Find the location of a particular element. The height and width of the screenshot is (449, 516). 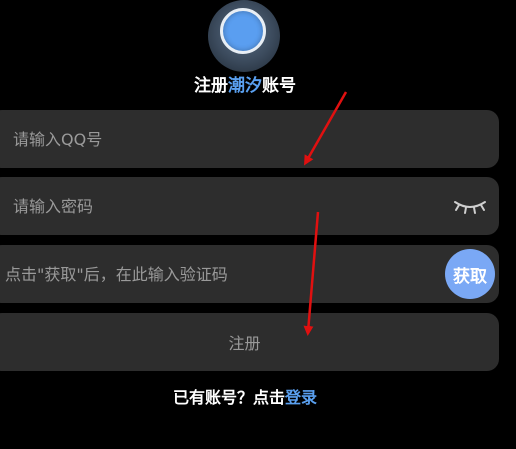

login-link: 登录 is located at coordinates (301, 397).